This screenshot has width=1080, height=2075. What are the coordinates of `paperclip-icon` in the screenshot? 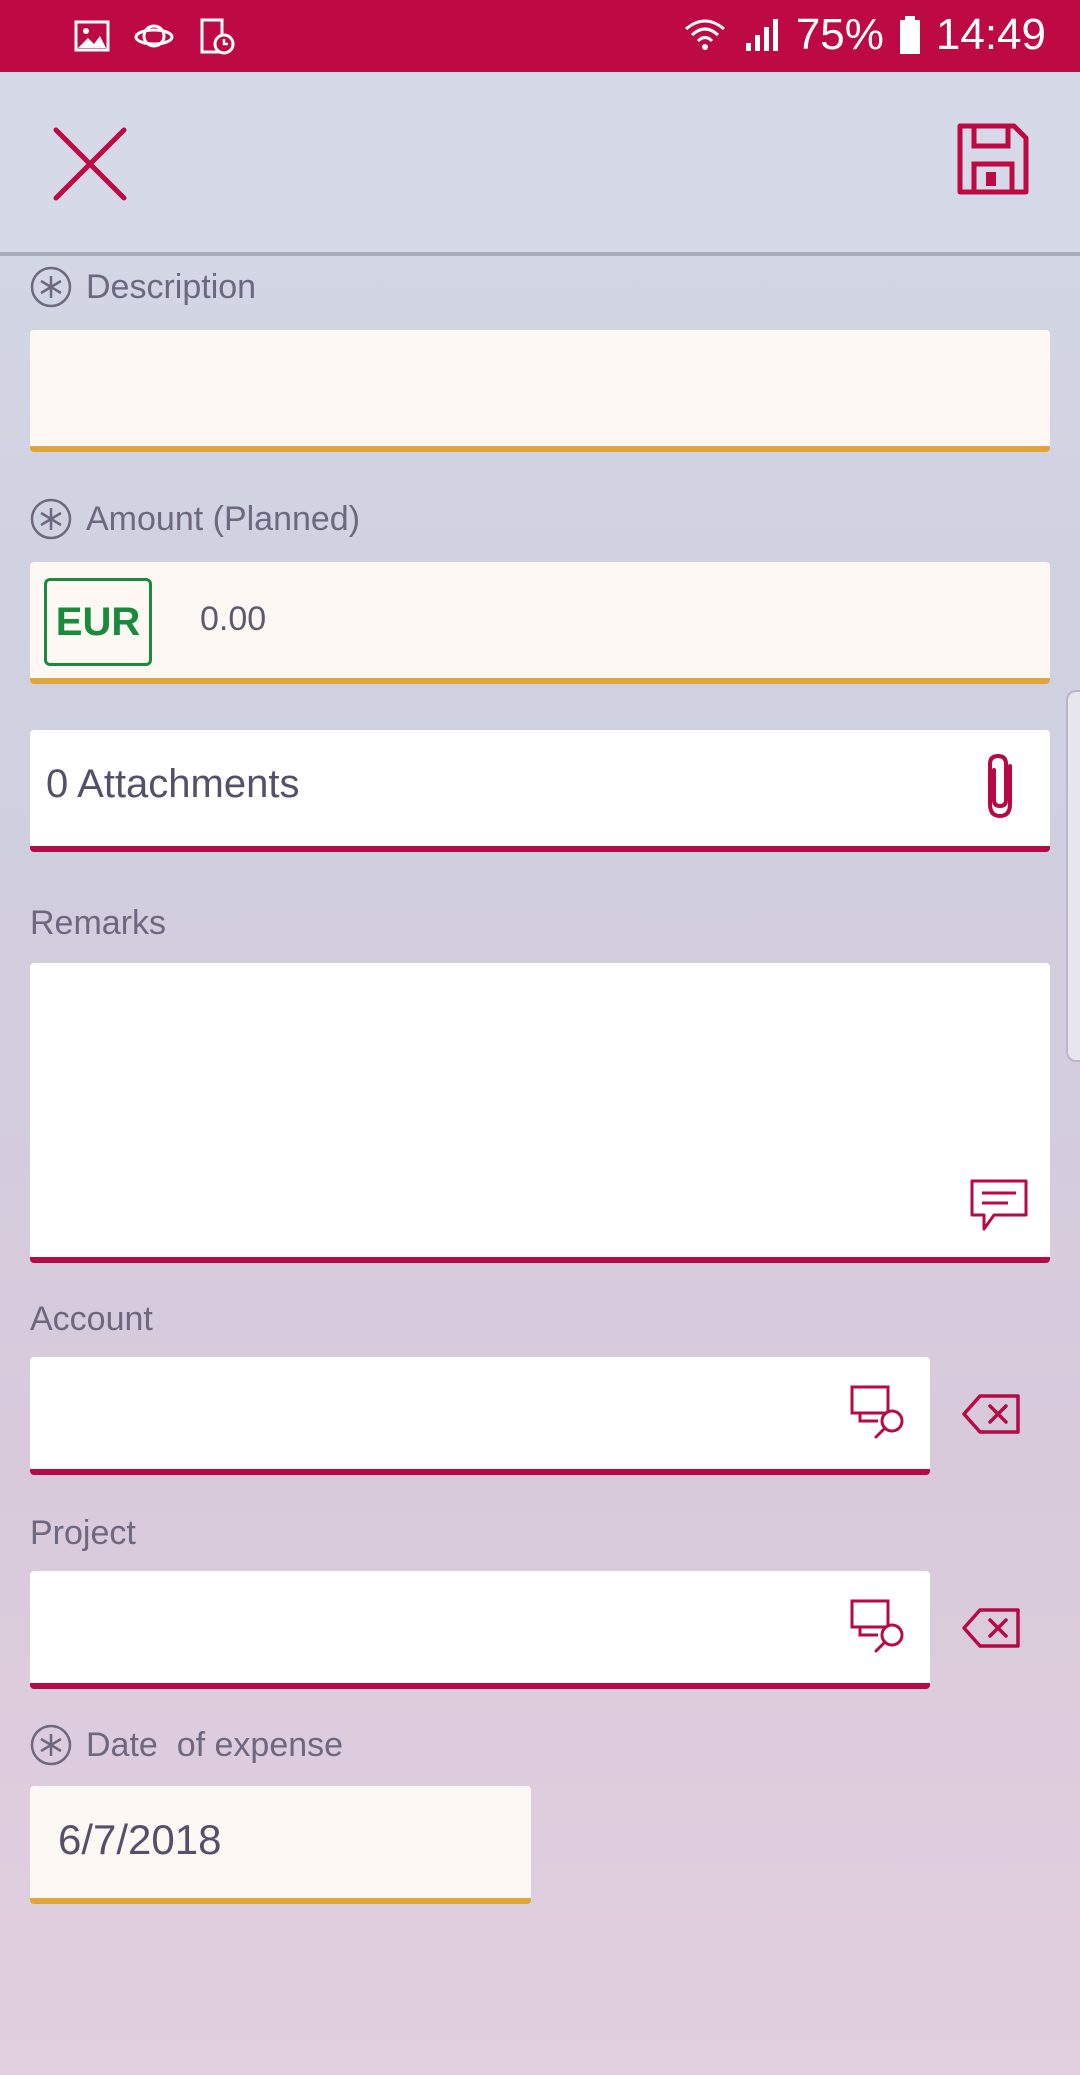 It's located at (1002, 787).